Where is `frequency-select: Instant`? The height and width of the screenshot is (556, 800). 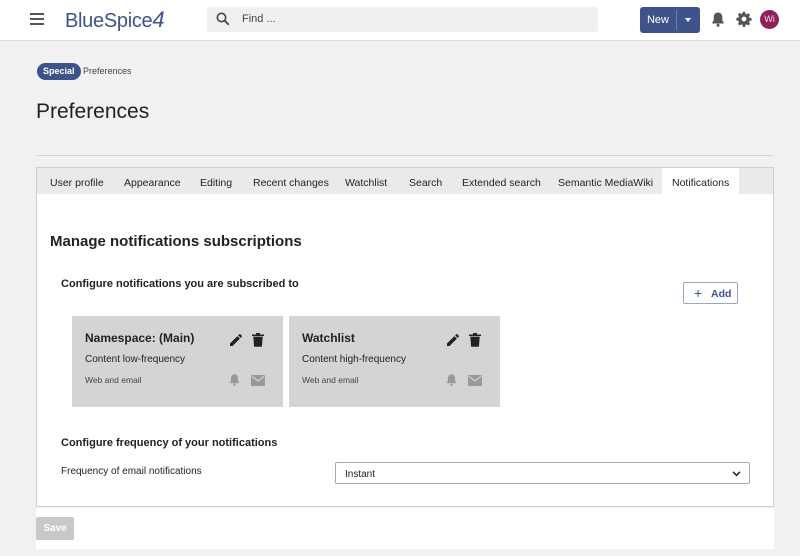 frequency-select: Instant is located at coordinates (542, 473).